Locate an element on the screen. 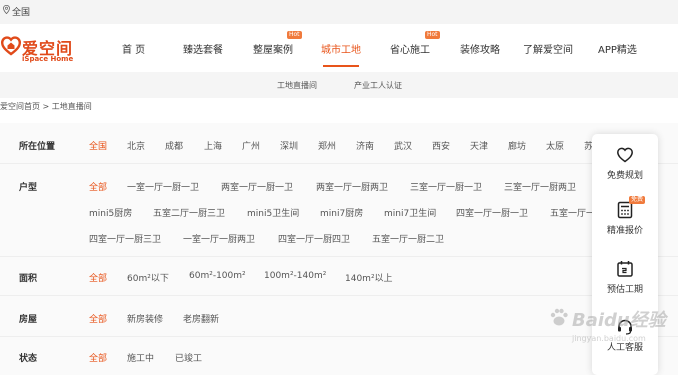 The height and width of the screenshot is (375, 678). filter-layout-option: 四室一厅一厨四卫 is located at coordinates (314, 238).